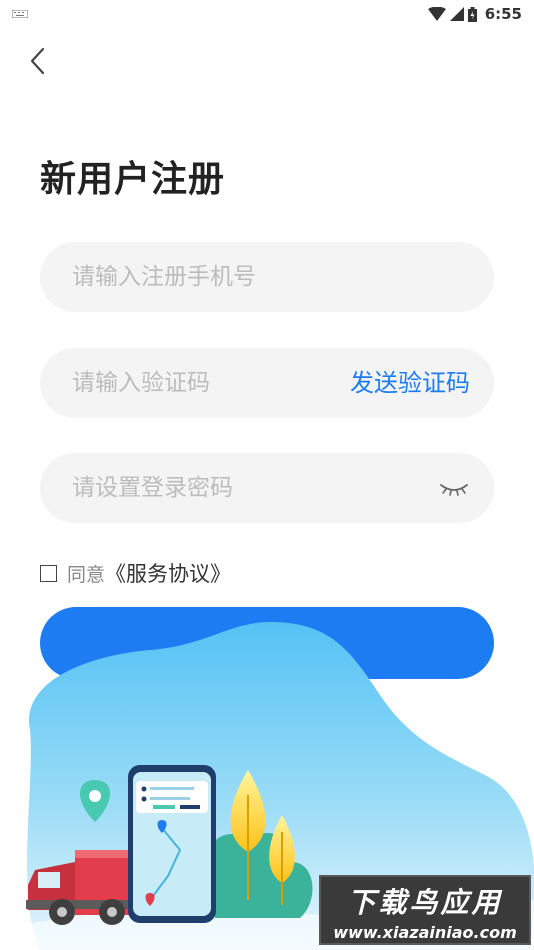 Image resolution: width=534 pixels, height=950 pixels. What do you see at coordinates (410, 383) in the screenshot?
I see `send-code-button: 发送验证码` at bounding box center [410, 383].